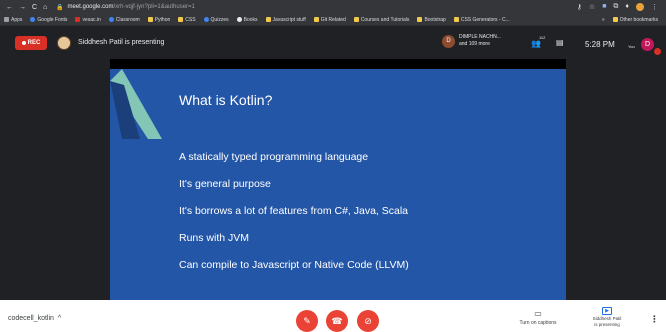 Image resolution: width=666 pixels, height=332 pixels. Describe the element at coordinates (111, 19) in the screenshot. I see `classroom-icon` at that location.